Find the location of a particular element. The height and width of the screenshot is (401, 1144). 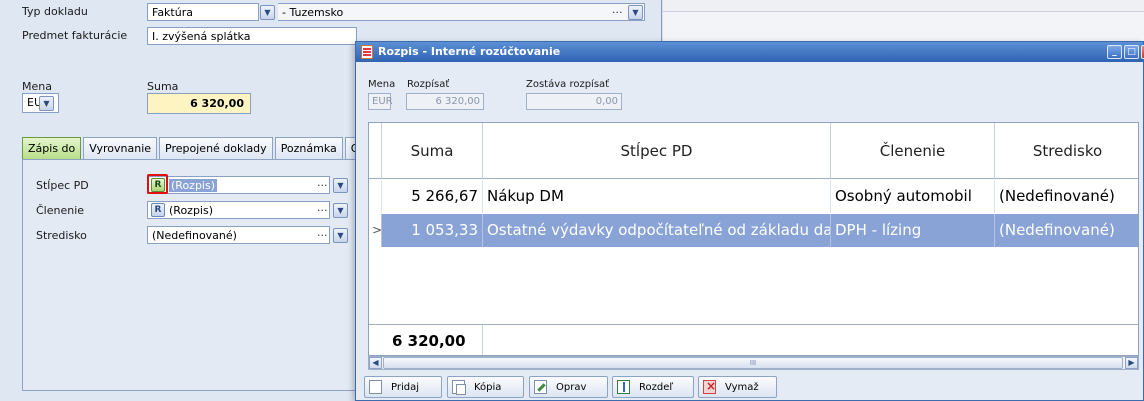

typ-dokladu-dropdown-icon: ▼ is located at coordinates (267, 12).